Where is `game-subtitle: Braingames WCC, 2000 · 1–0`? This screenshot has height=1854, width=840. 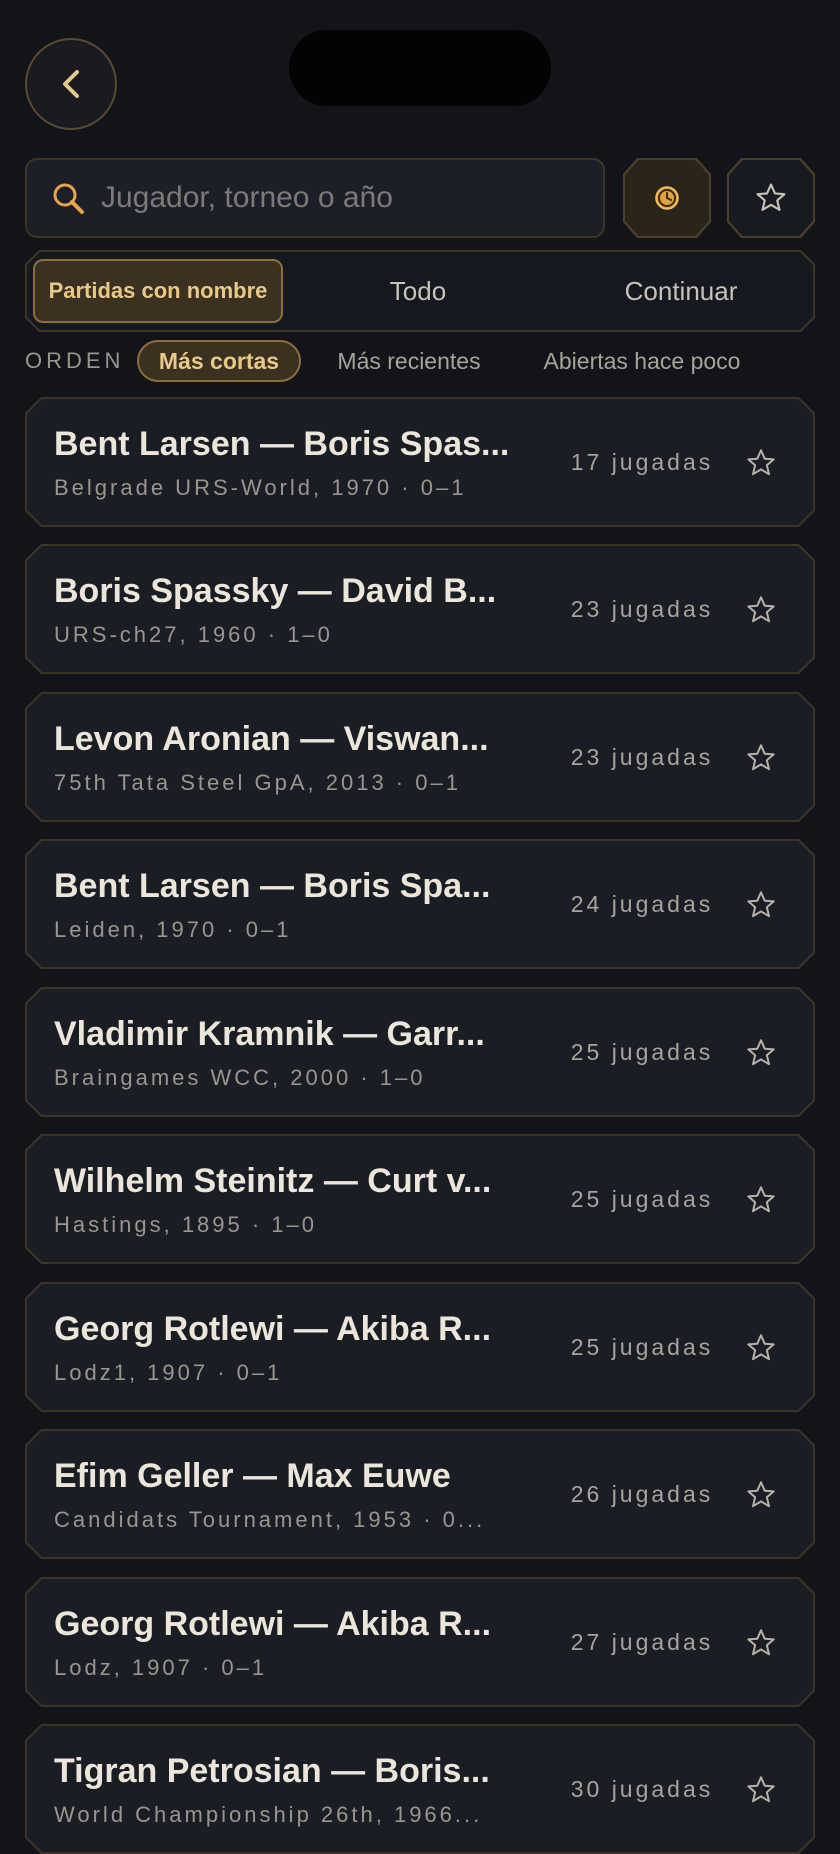
game-subtitle: Braingames WCC, 2000 · 1–0 is located at coordinates (240, 1077).